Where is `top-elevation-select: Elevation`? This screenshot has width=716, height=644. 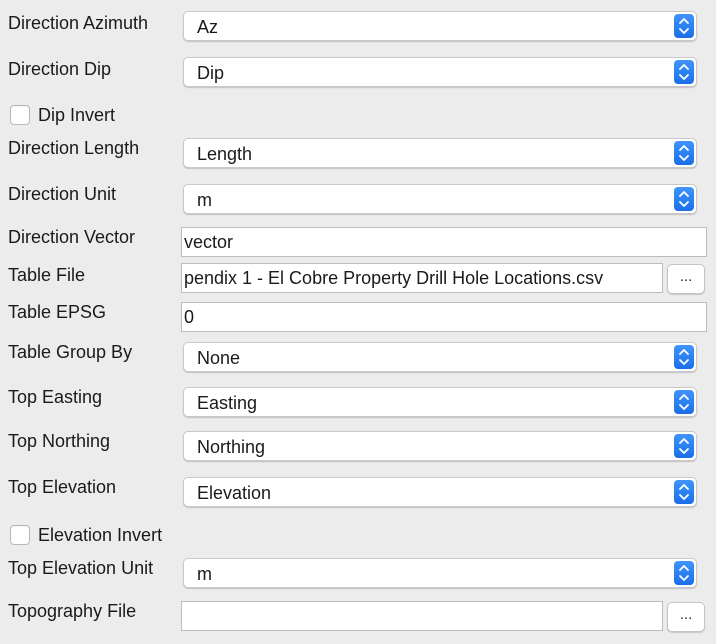
top-elevation-select: Elevation is located at coordinates (440, 492).